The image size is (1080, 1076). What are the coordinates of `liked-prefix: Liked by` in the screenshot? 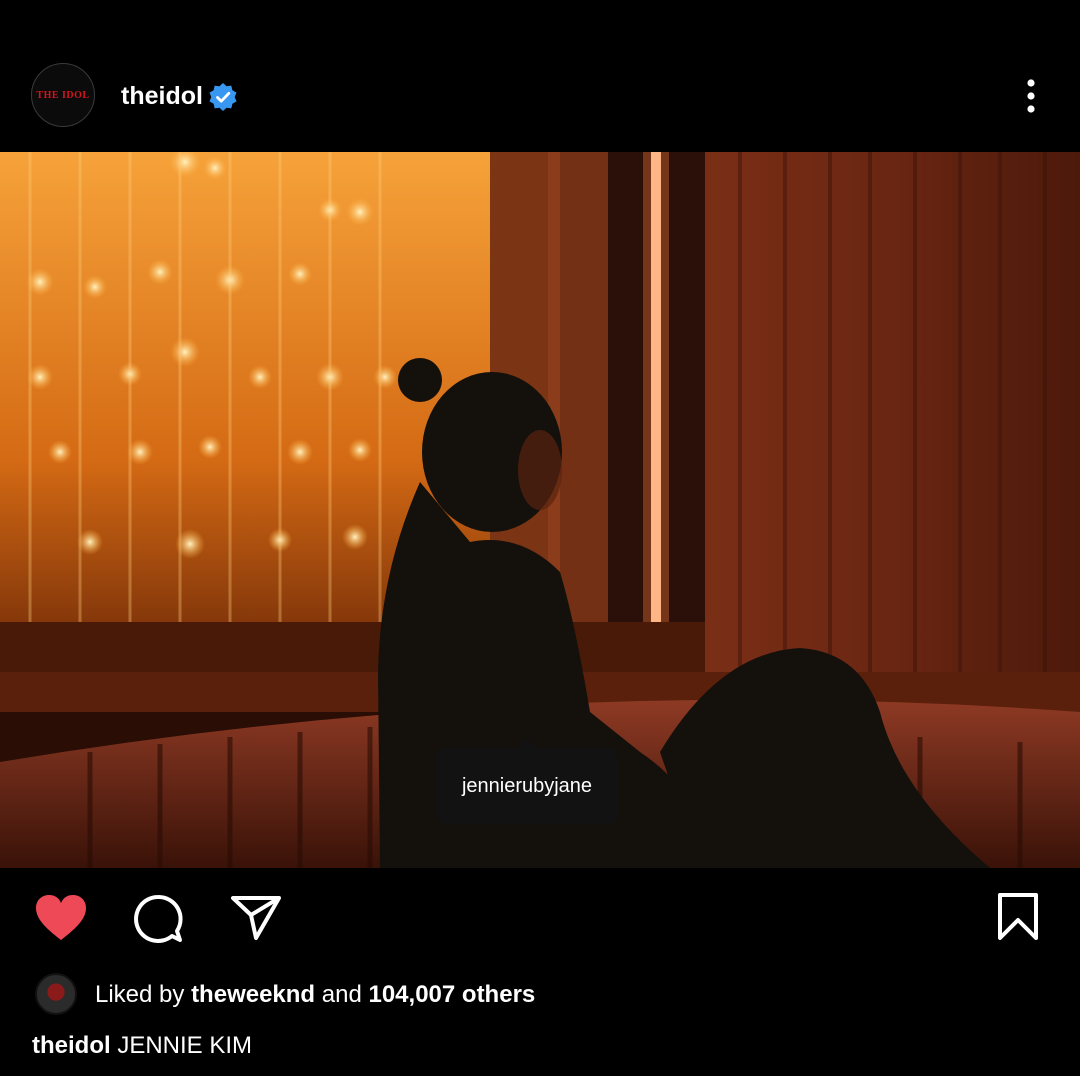 It's located at (140, 994).